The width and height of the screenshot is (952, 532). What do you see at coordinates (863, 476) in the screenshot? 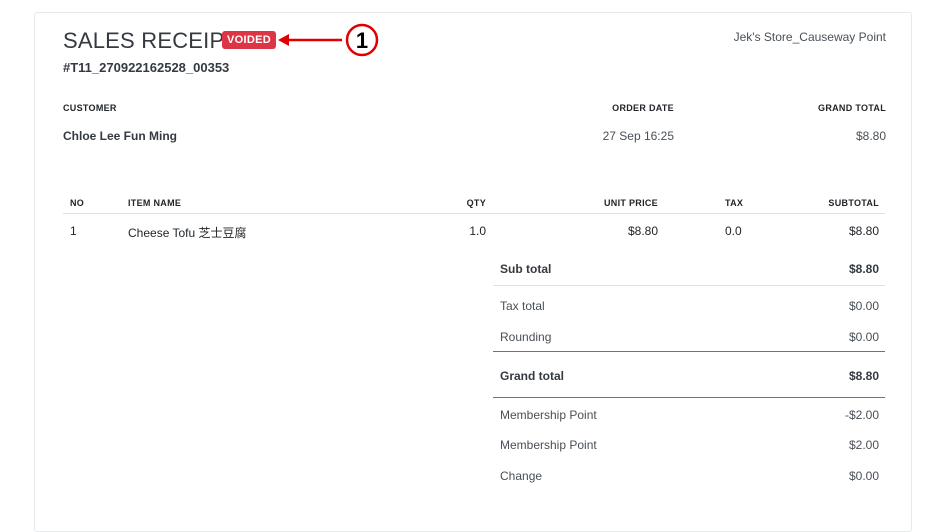
I see `change-value: $0.00` at bounding box center [863, 476].